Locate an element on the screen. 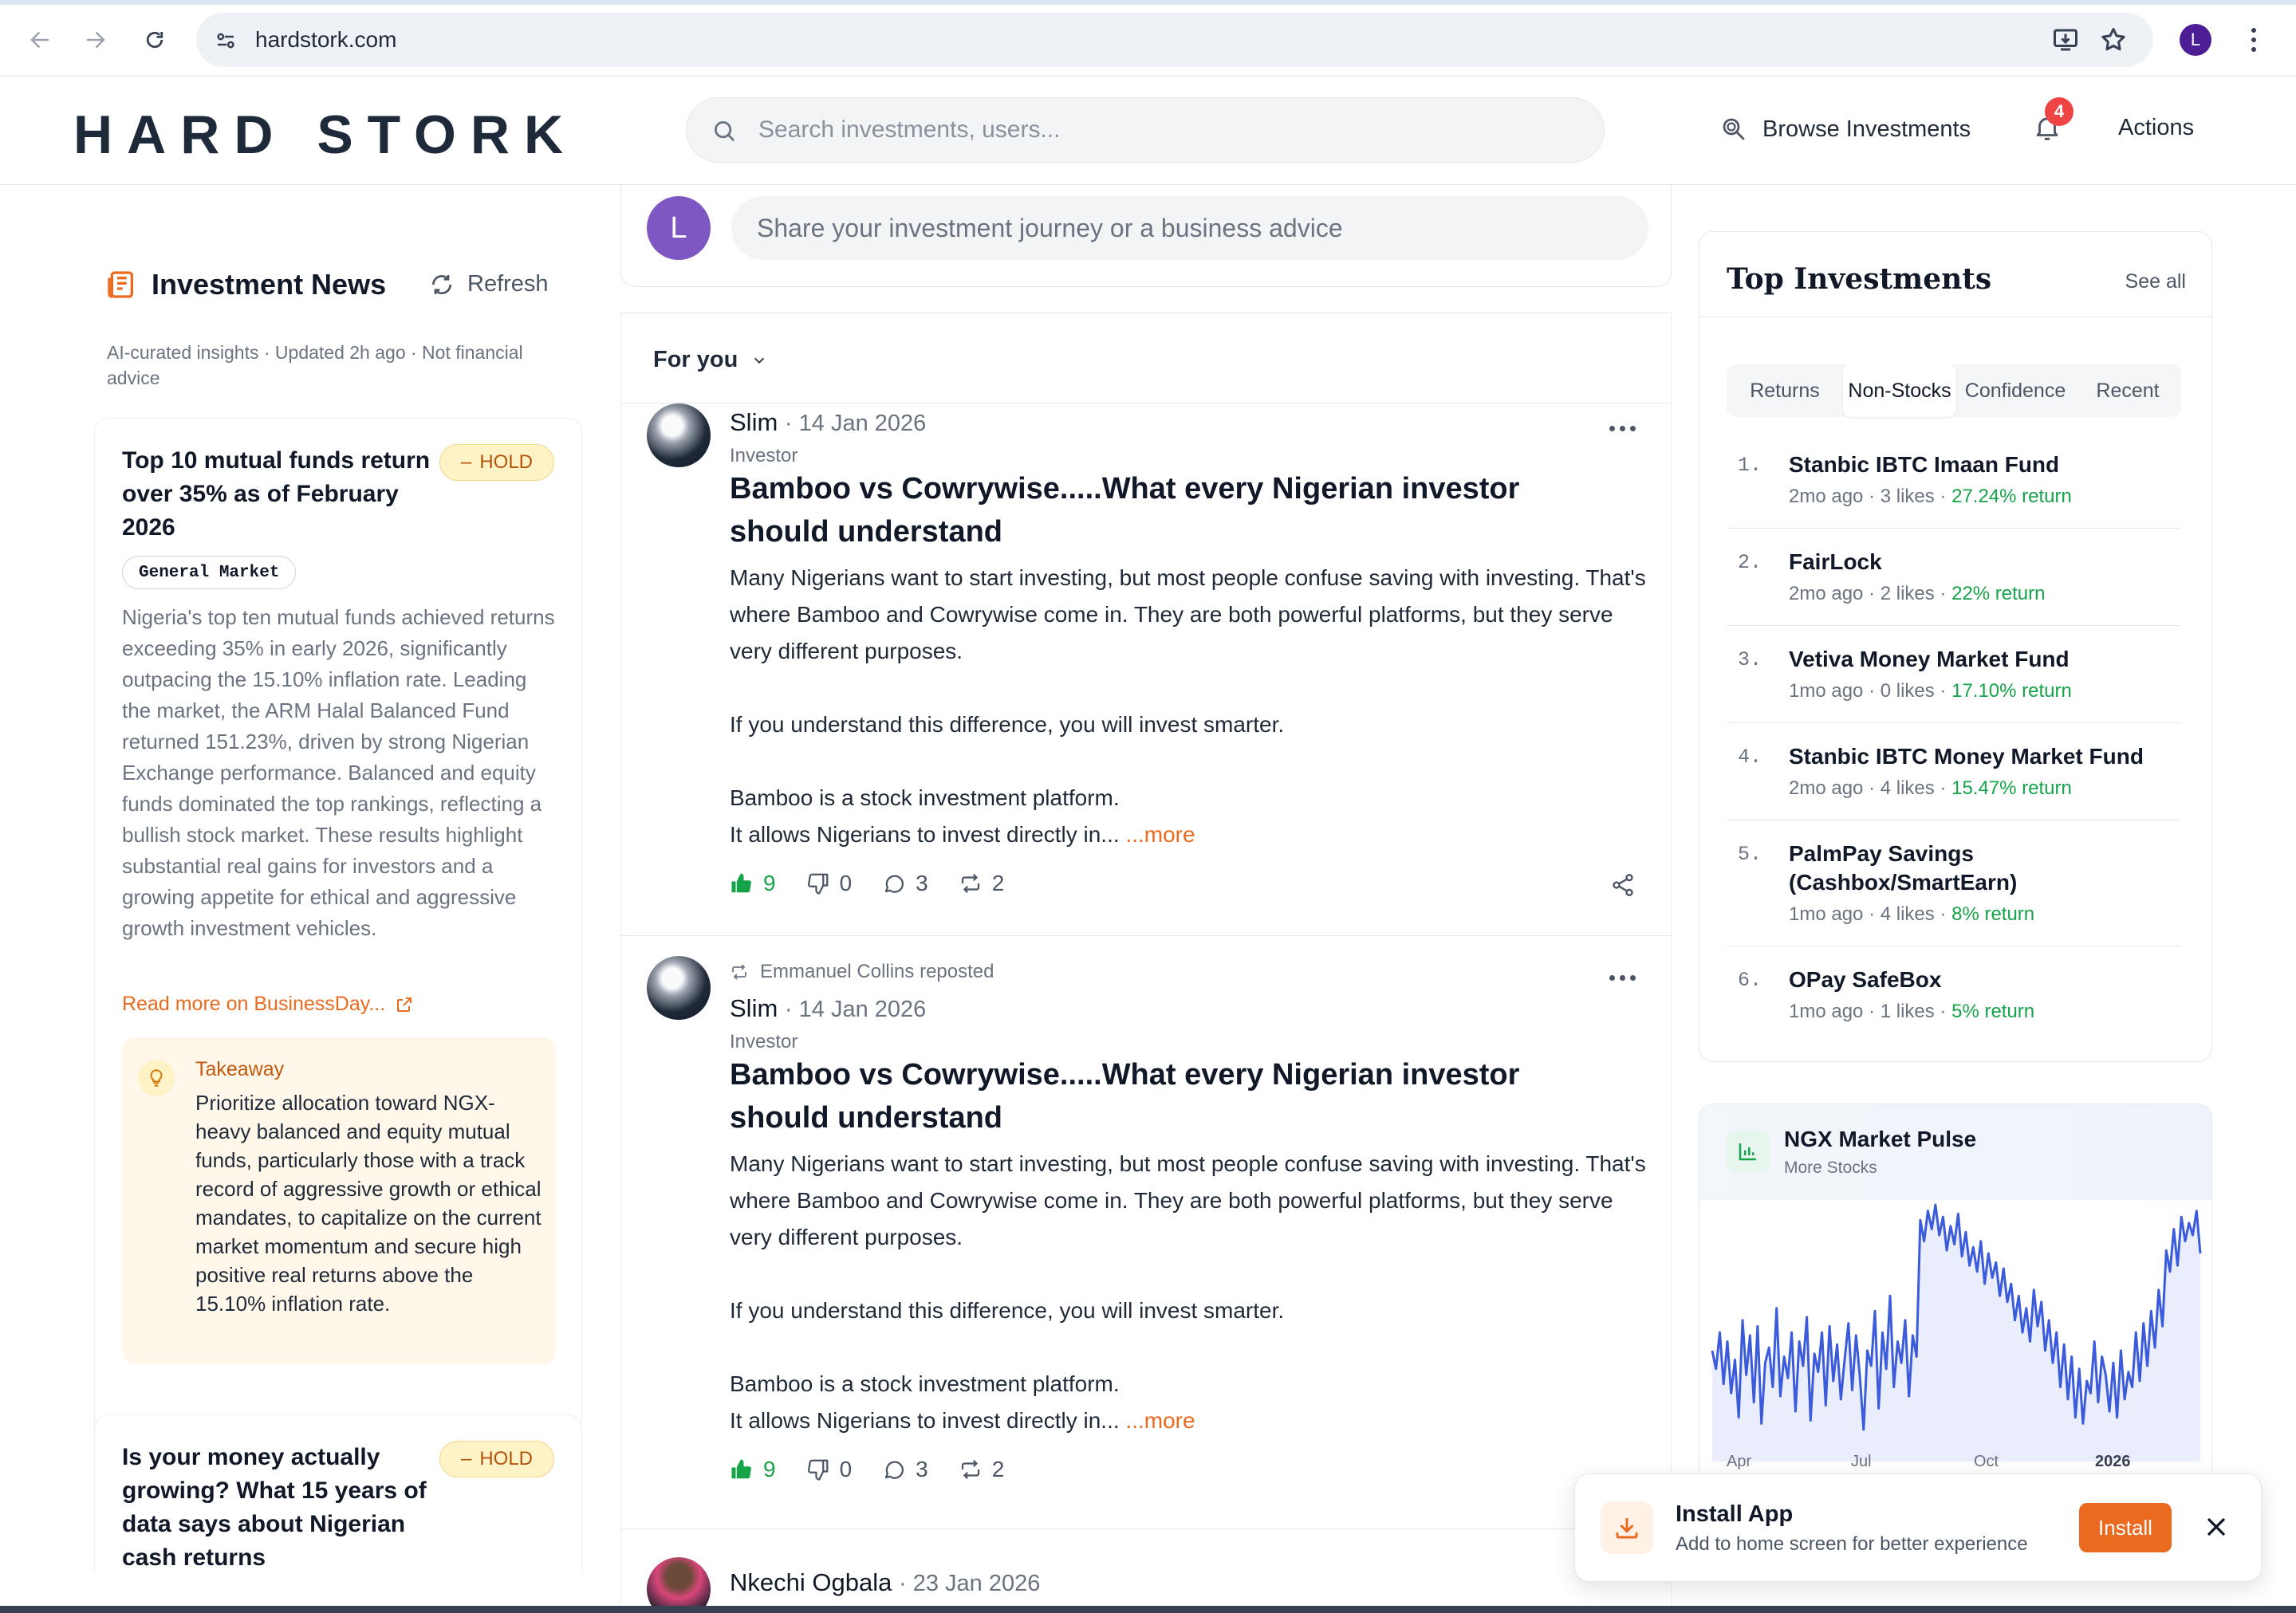 The width and height of the screenshot is (2296, 1613). install-button: Install is located at coordinates (2126, 1527).